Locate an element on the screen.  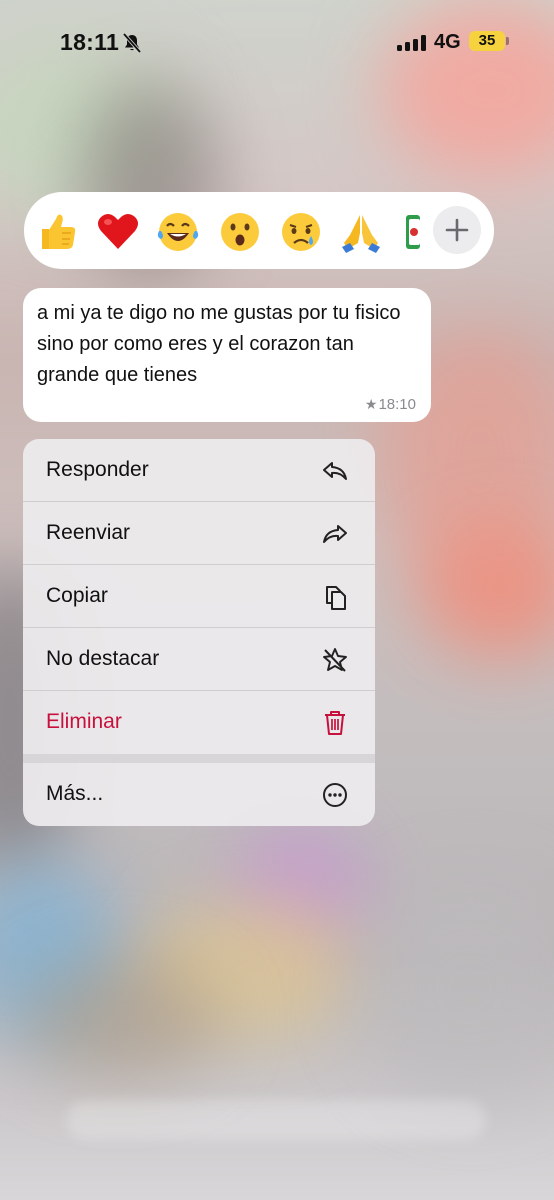
menu-item-responder: Responder is located at coordinates (199, 470).